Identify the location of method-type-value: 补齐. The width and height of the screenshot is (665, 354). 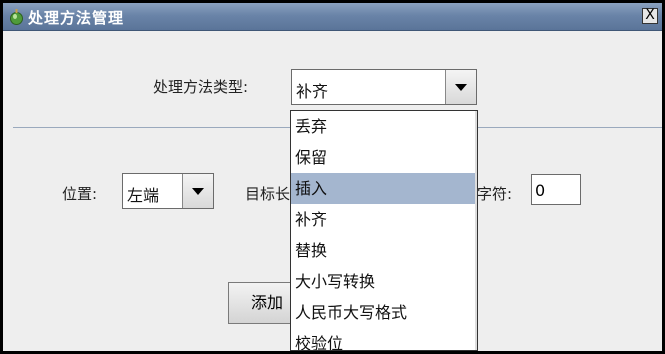
(312, 91).